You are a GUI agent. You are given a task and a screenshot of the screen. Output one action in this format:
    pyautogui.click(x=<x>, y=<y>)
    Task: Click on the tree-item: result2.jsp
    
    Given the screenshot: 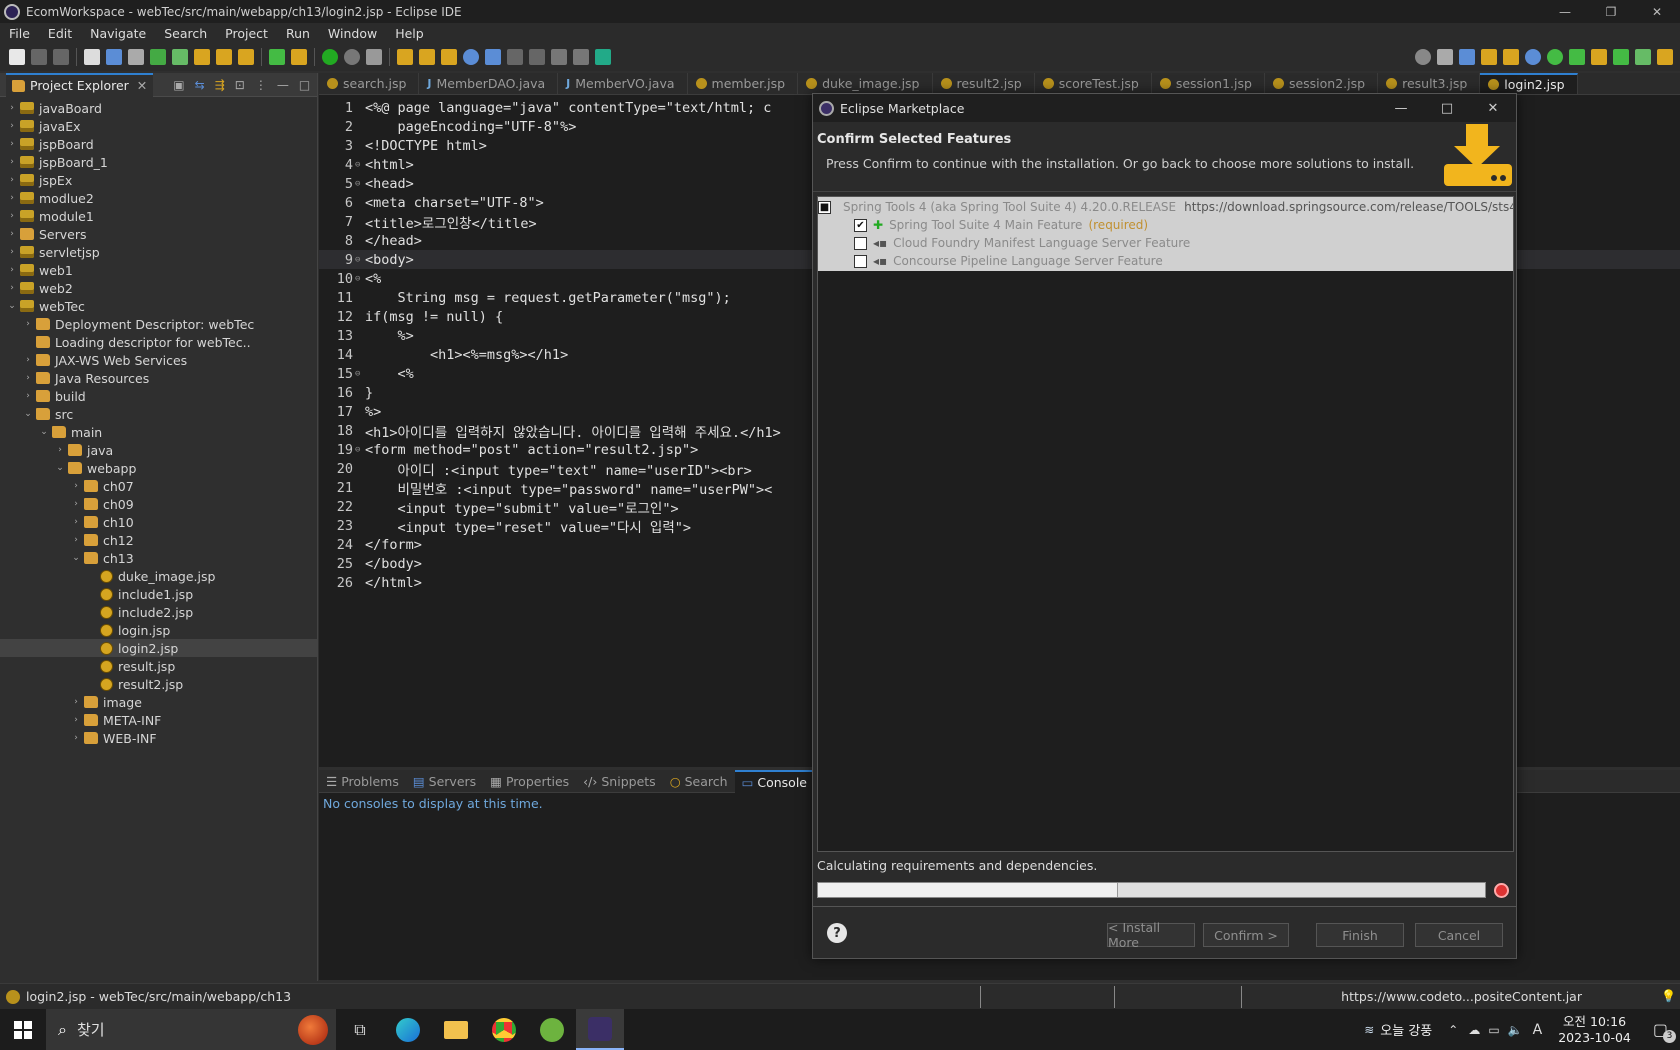 What is the action you would take?
    pyautogui.click(x=158, y=684)
    